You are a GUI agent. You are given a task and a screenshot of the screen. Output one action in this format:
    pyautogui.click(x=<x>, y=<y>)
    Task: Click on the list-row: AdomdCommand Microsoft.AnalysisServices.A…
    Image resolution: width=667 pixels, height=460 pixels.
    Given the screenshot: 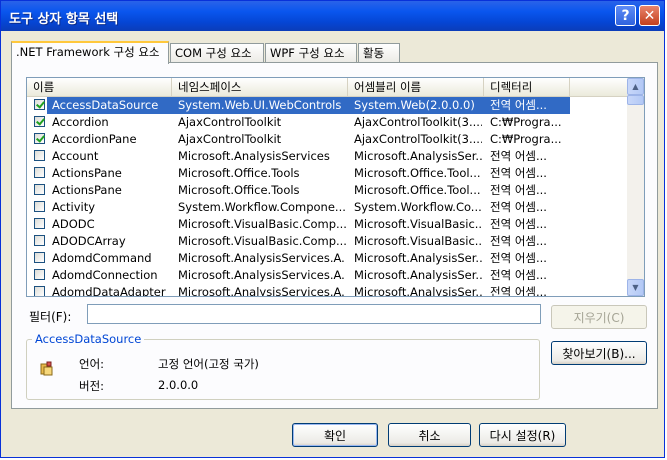 What is the action you would take?
    pyautogui.click(x=327, y=258)
    